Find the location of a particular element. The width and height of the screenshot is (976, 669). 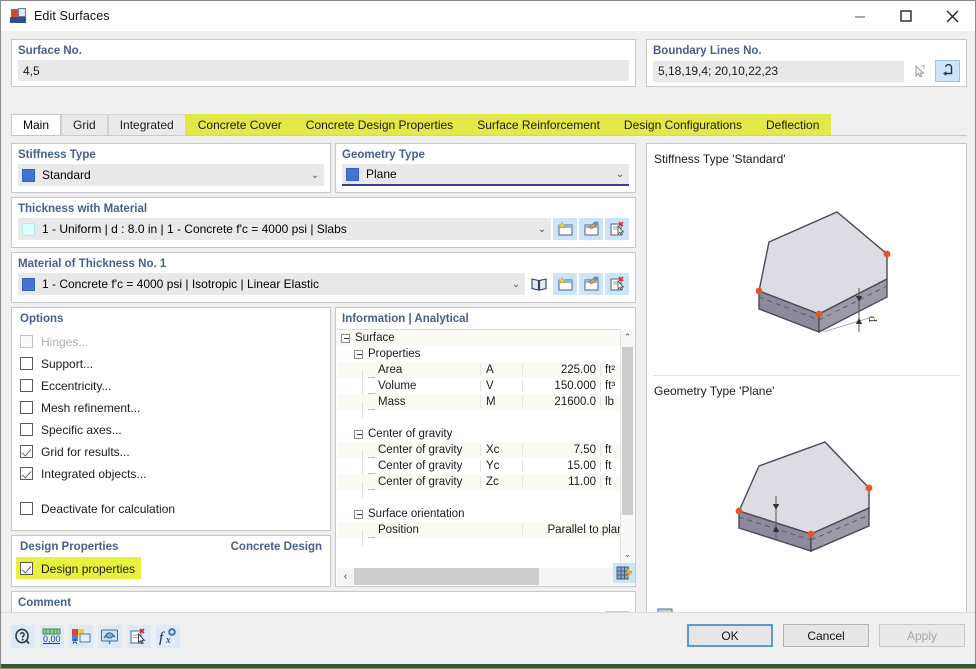

minimize-button is located at coordinates (860, 16).